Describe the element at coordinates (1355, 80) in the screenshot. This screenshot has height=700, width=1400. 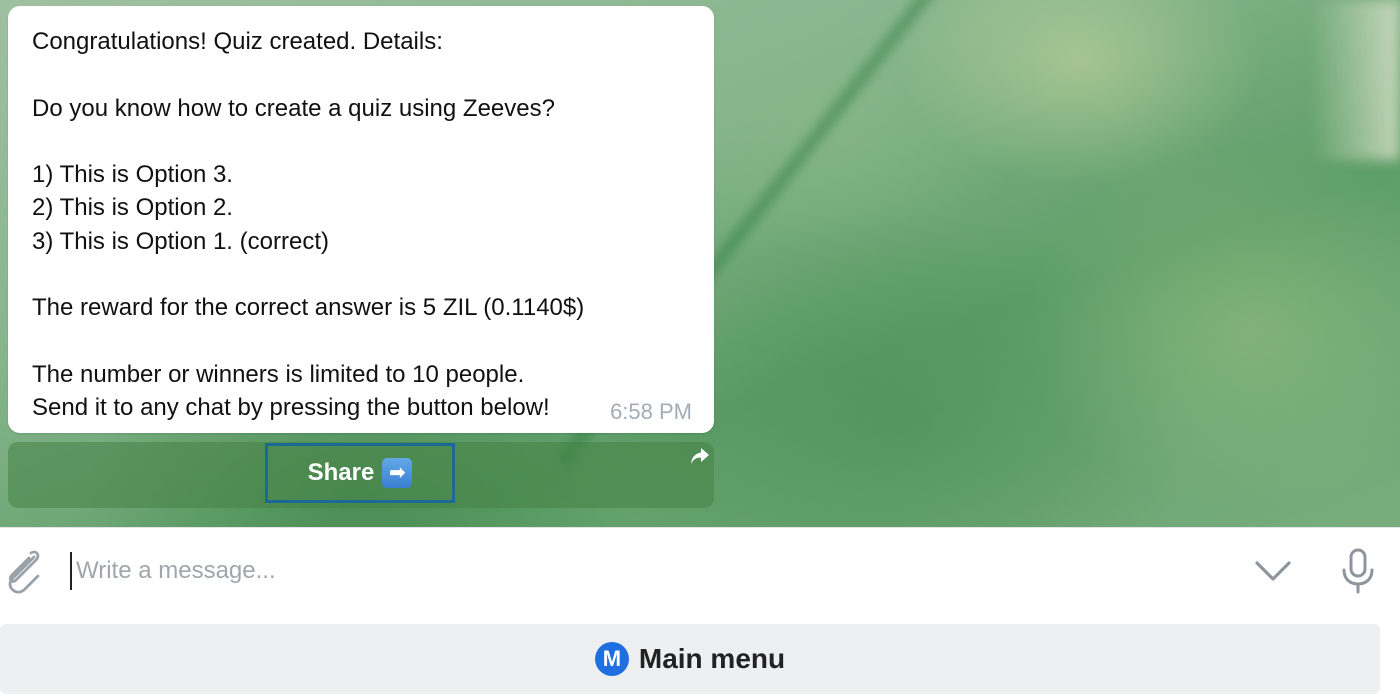
I see `background-highlight` at that location.